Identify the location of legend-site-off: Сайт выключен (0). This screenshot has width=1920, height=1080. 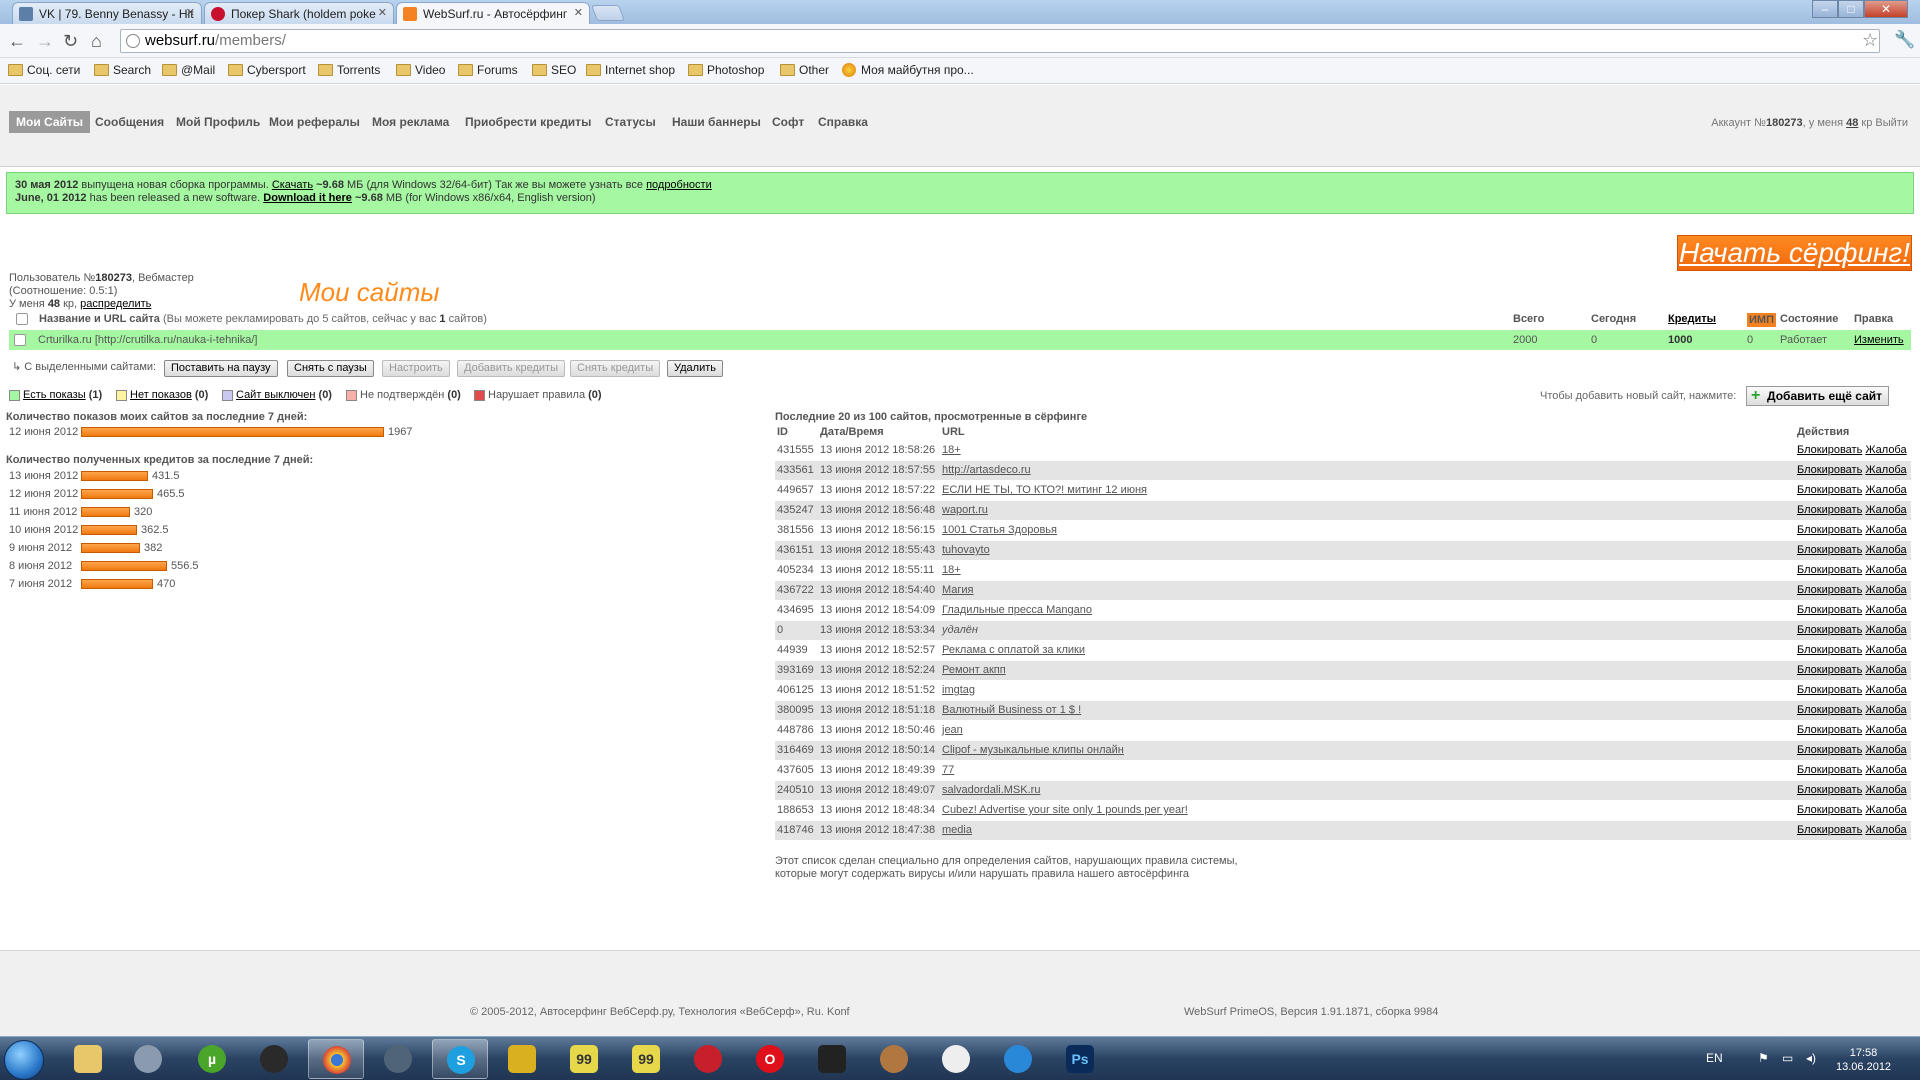
(277, 395).